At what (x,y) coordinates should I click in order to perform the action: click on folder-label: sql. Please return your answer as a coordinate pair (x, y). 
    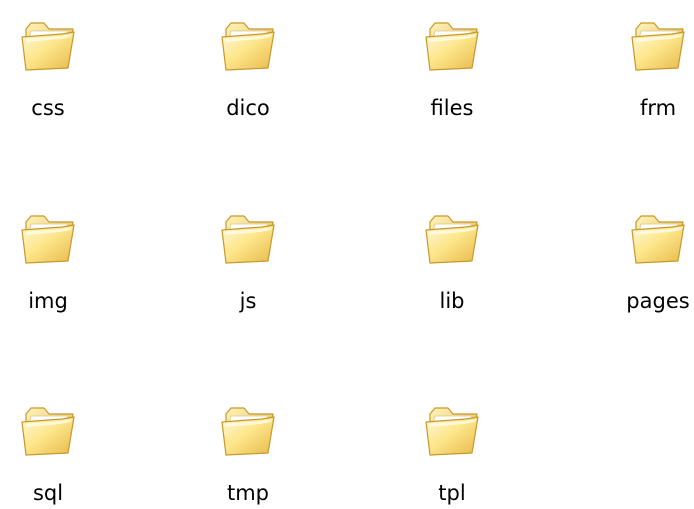
    Looking at the image, I should click on (48, 493).